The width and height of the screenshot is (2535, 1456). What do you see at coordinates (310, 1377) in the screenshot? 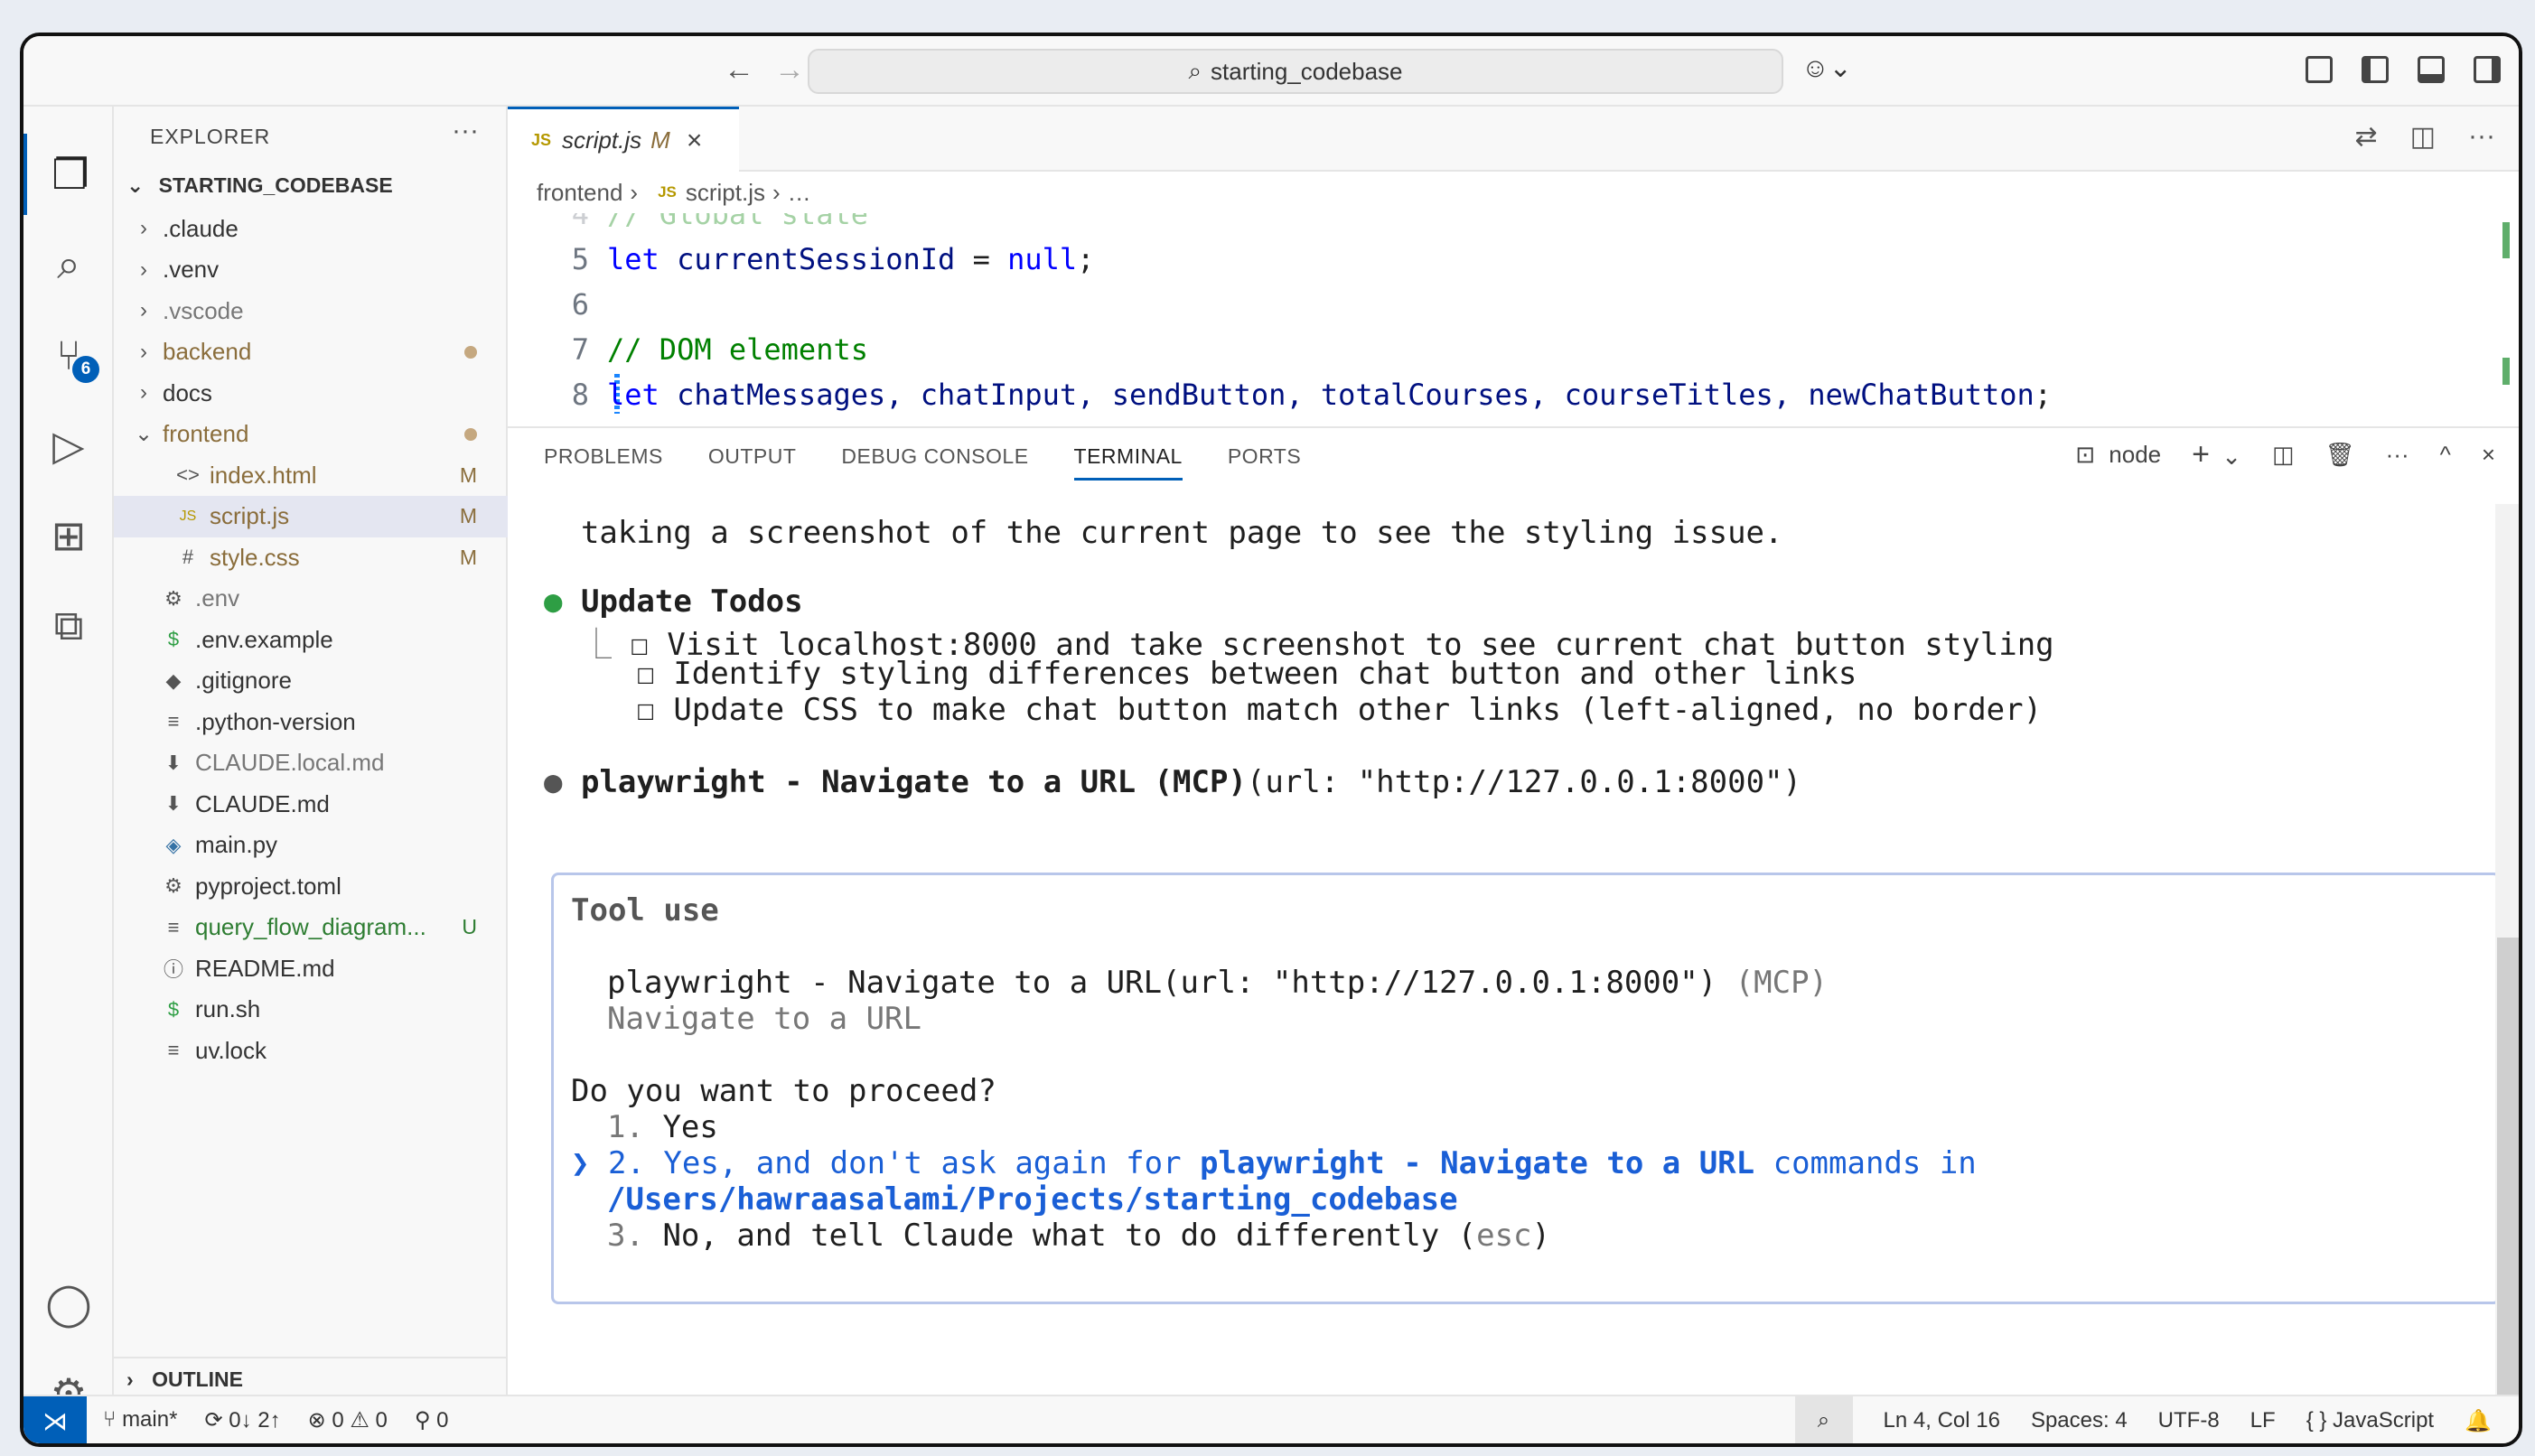
I see `outline-section: › OUTLINE` at bounding box center [310, 1377].